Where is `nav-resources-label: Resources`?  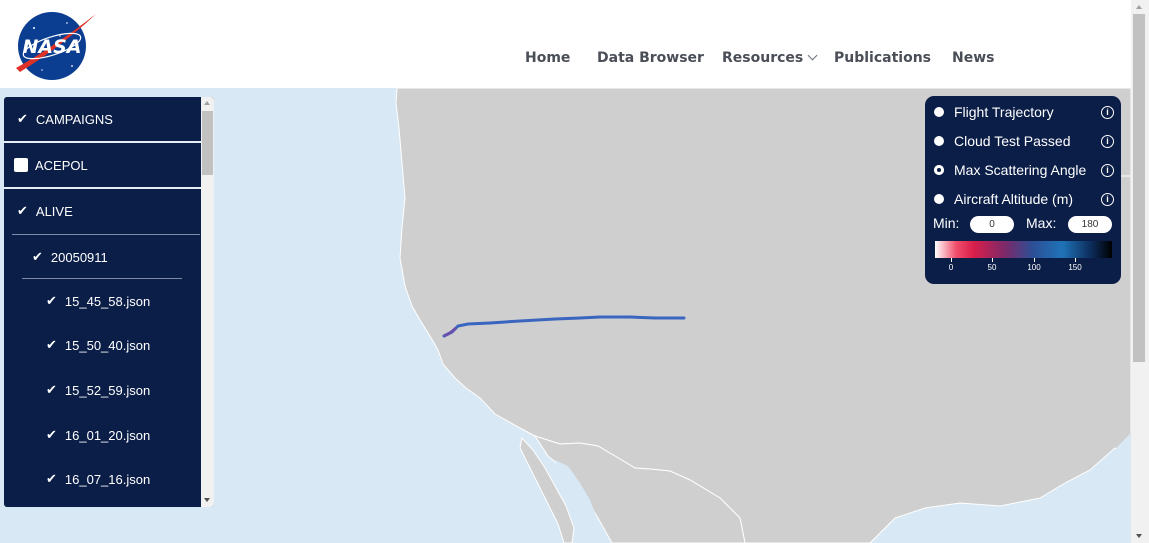 nav-resources-label: Resources is located at coordinates (763, 58).